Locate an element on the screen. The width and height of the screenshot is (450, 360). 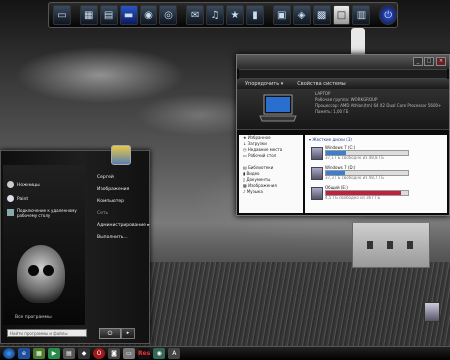
app-icon: ◆ is located at coordinates (84, 353).